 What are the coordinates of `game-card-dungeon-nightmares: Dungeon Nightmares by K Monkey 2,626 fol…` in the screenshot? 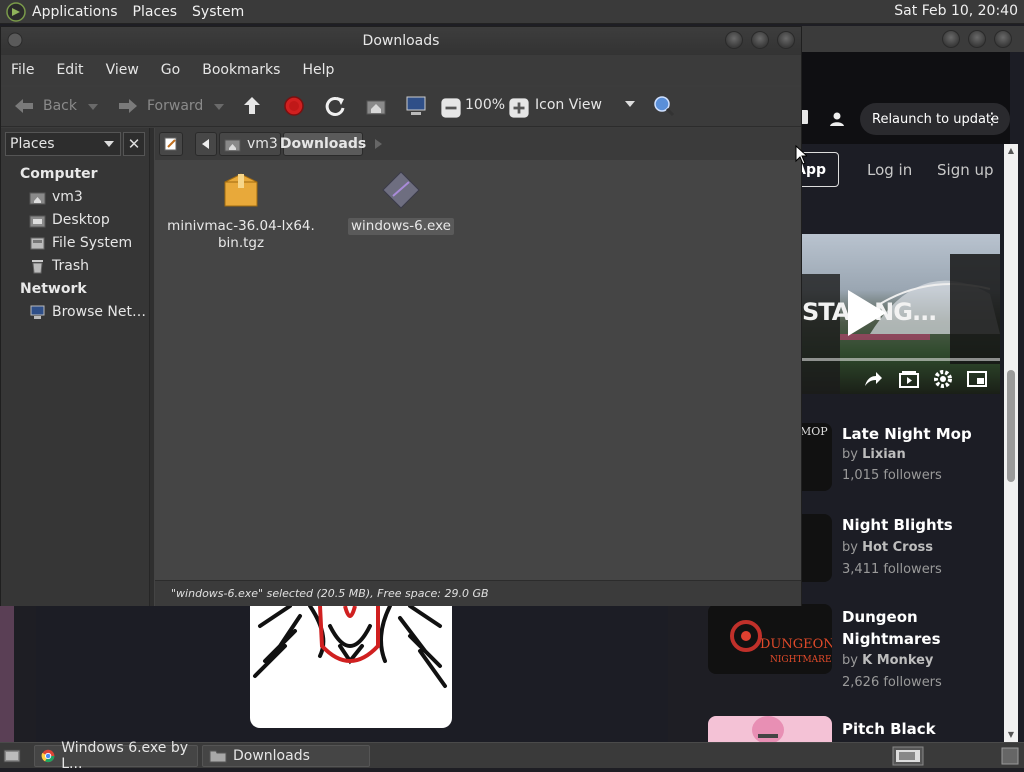 It's located at (910, 651).